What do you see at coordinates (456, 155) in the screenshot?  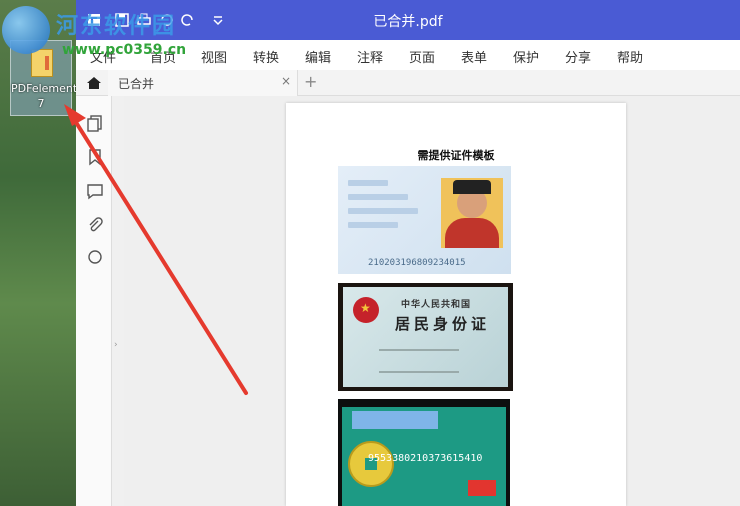 I see `page-heading: 需提供证件模板` at bounding box center [456, 155].